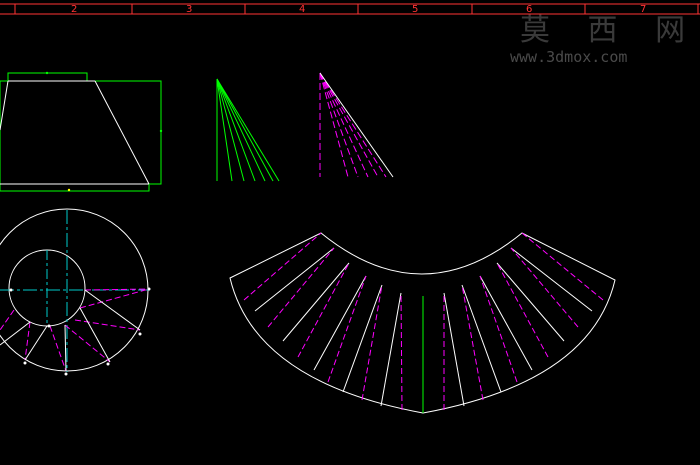  Describe the element at coordinates (609, 30) in the screenshot. I see `watermark-brand: 莫 西 网` at that location.